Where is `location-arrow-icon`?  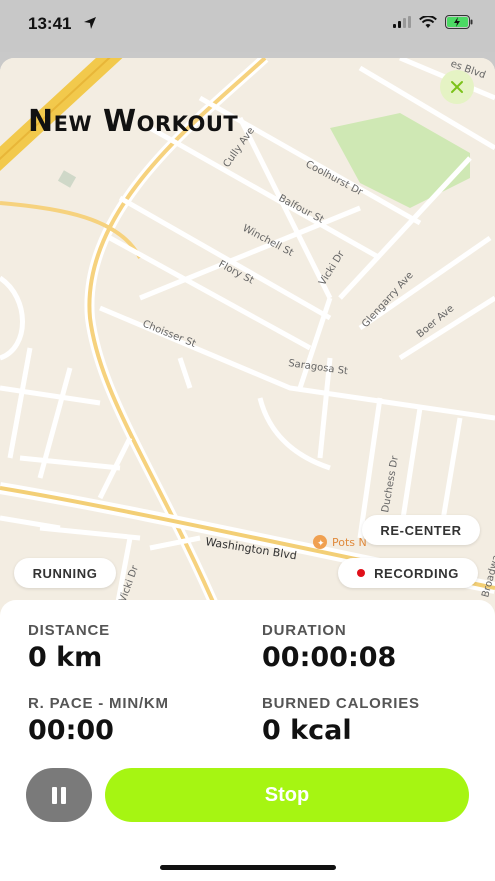 location-arrow-icon is located at coordinates (90, 23).